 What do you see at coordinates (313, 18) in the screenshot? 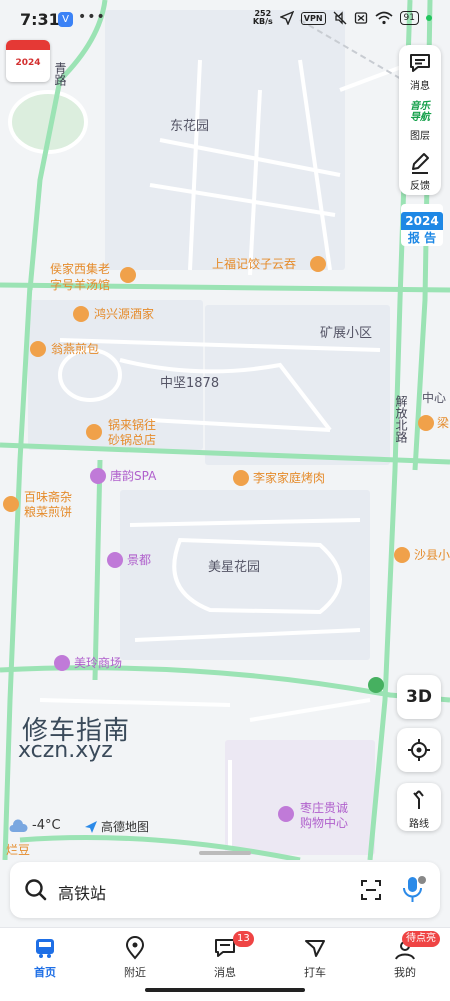
I see `vpn-icon: VPN` at bounding box center [313, 18].